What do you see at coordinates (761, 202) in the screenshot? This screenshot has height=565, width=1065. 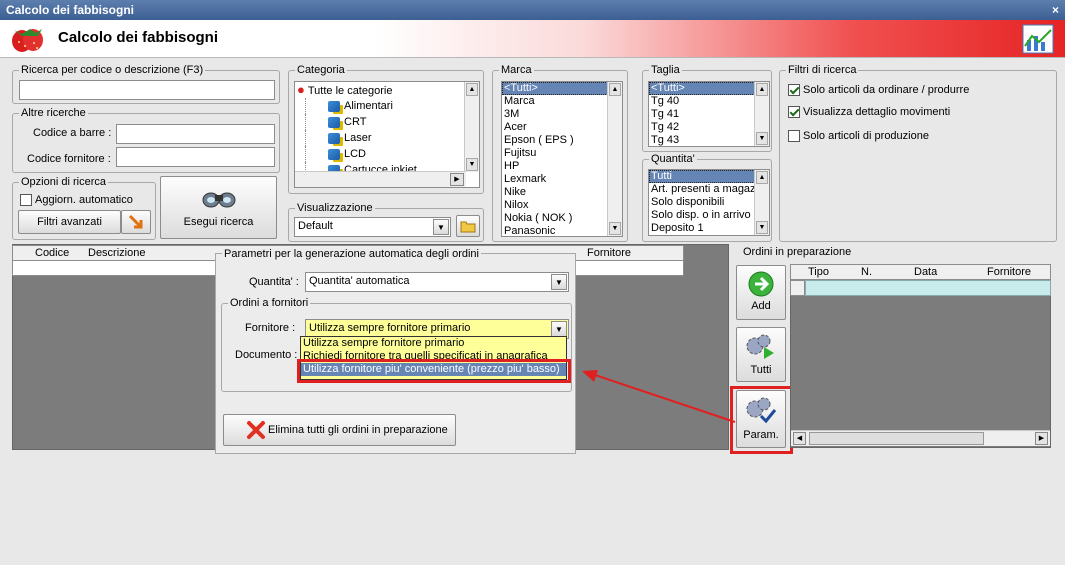 I see `quantita-filter-vscroll: ▲ ▼` at bounding box center [761, 202].